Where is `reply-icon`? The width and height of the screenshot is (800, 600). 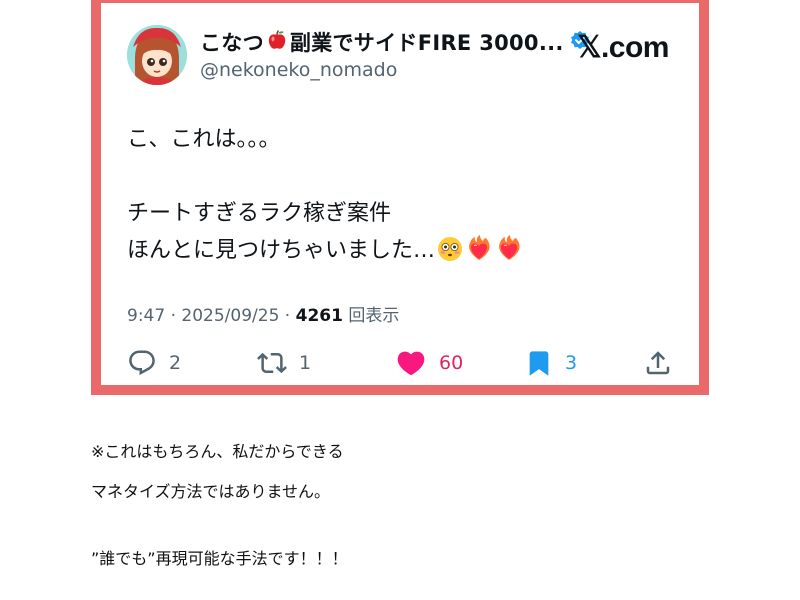 reply-icon is located at coordinates (142, 363).